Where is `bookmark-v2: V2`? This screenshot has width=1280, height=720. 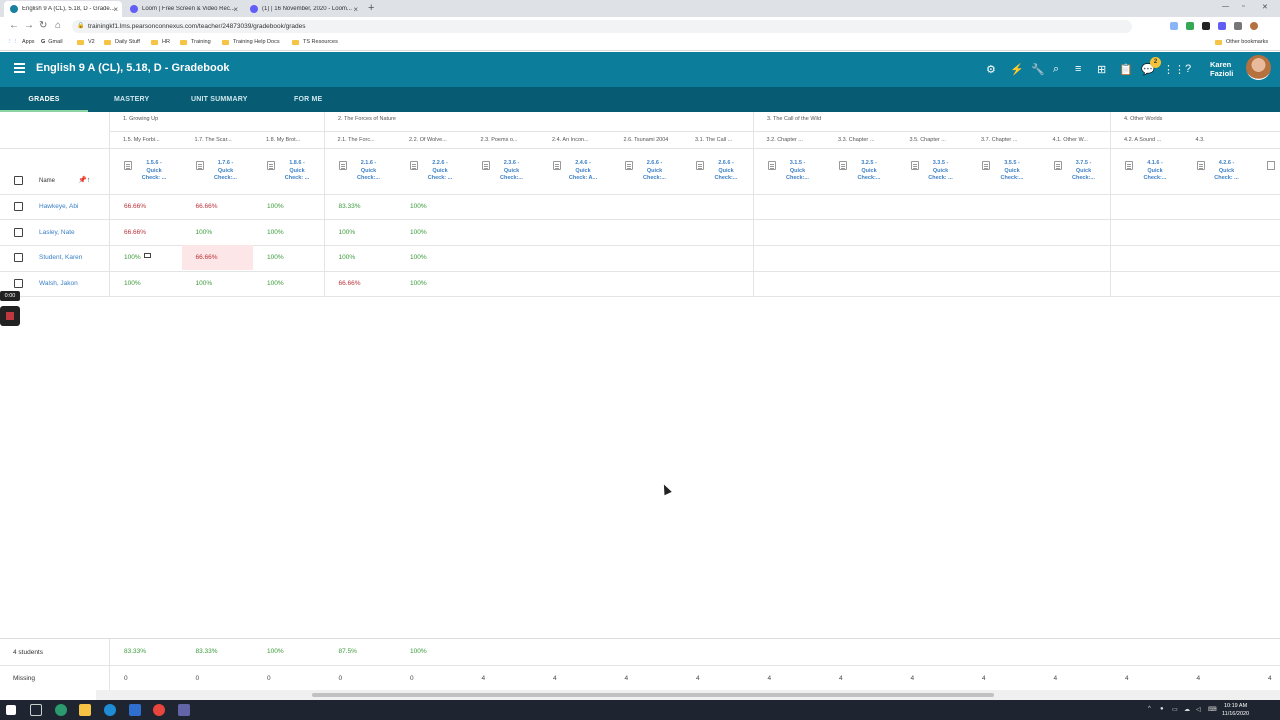 bookmark-v2: V2 is located at coordinates (86, 42).